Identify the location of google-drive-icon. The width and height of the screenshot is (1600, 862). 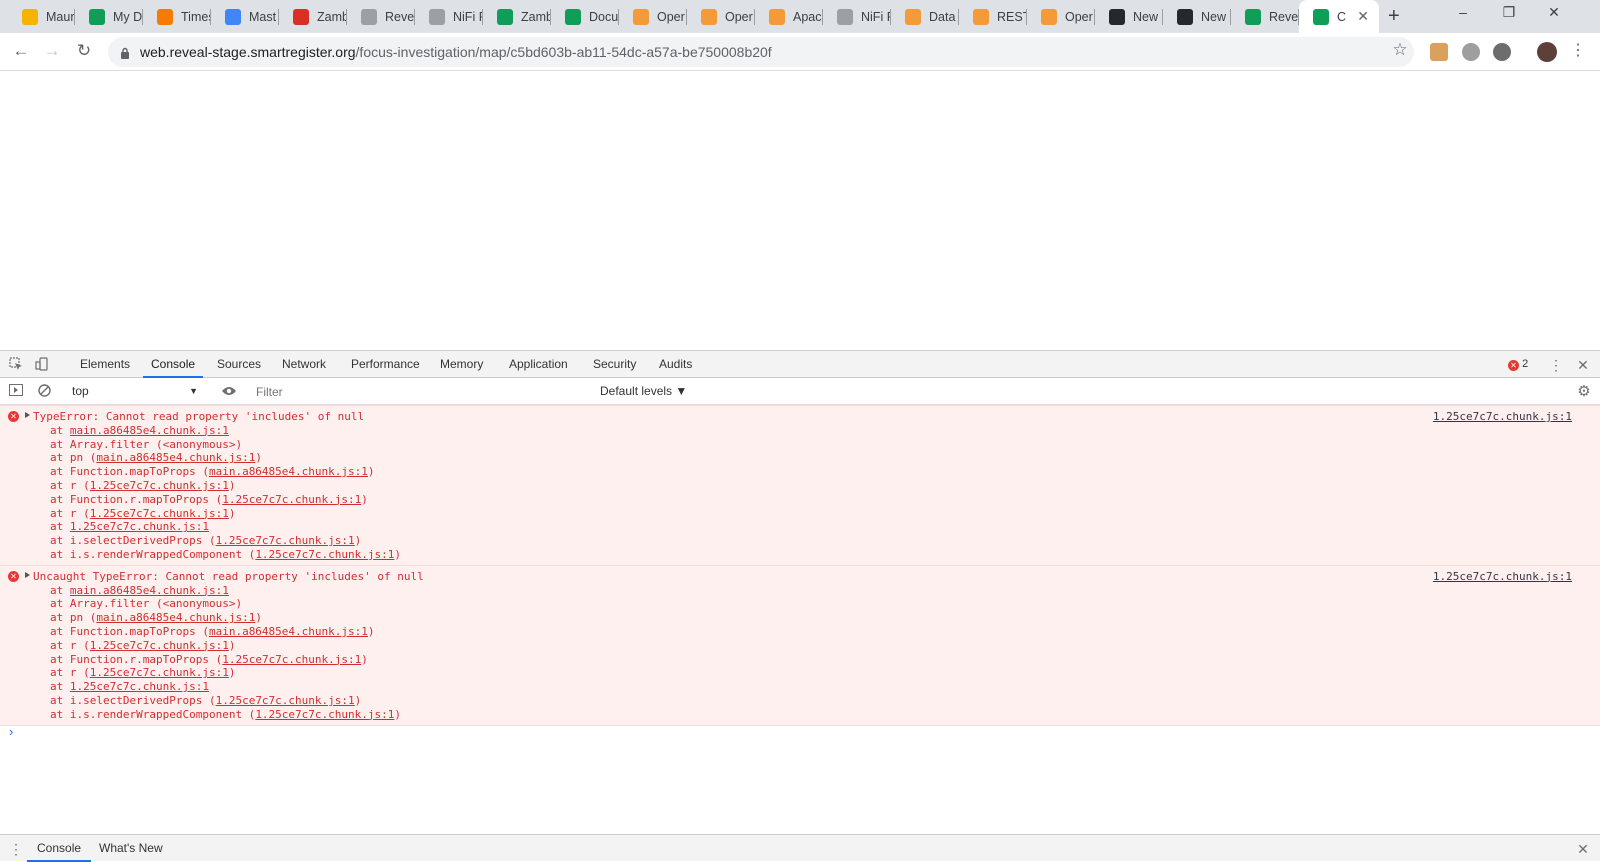
(30, 16).